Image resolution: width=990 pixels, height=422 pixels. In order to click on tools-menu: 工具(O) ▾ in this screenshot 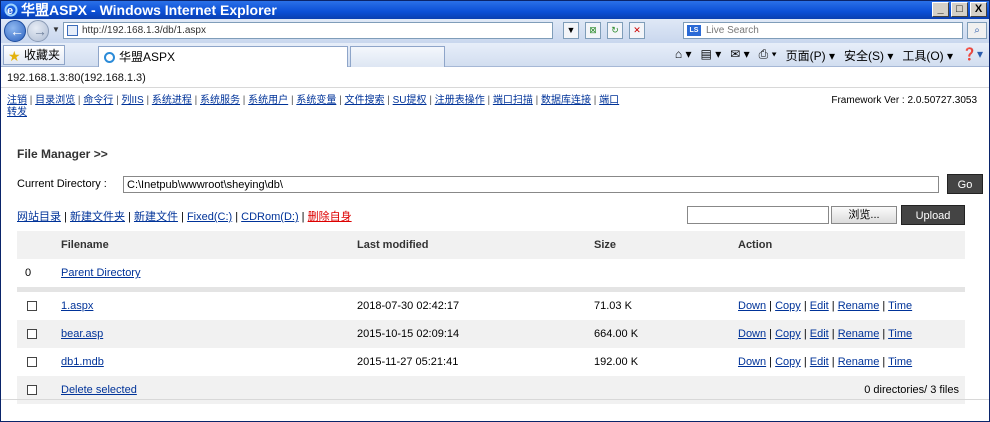, I will do `click(927, 55)`.